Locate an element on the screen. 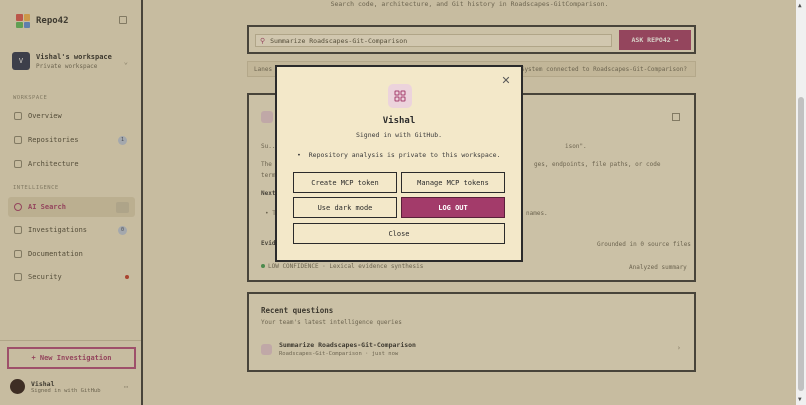 The width and height of the screenshot is (806, 405). logout-button: LOG OUT is located at coordinates (453, 207).